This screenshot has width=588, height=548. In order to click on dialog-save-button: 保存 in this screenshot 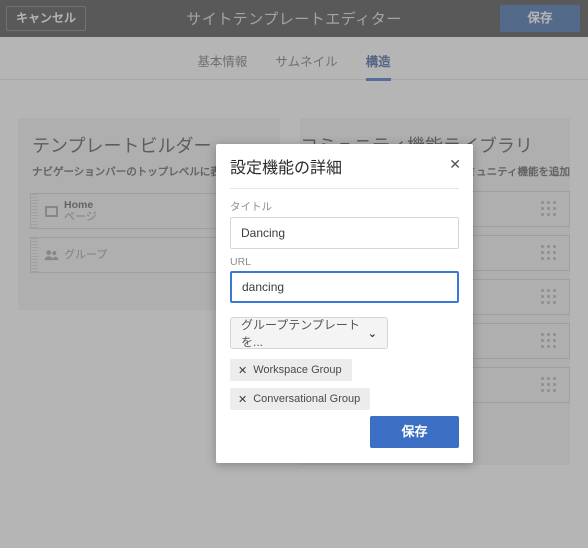, I will do `click(414, 432)`.